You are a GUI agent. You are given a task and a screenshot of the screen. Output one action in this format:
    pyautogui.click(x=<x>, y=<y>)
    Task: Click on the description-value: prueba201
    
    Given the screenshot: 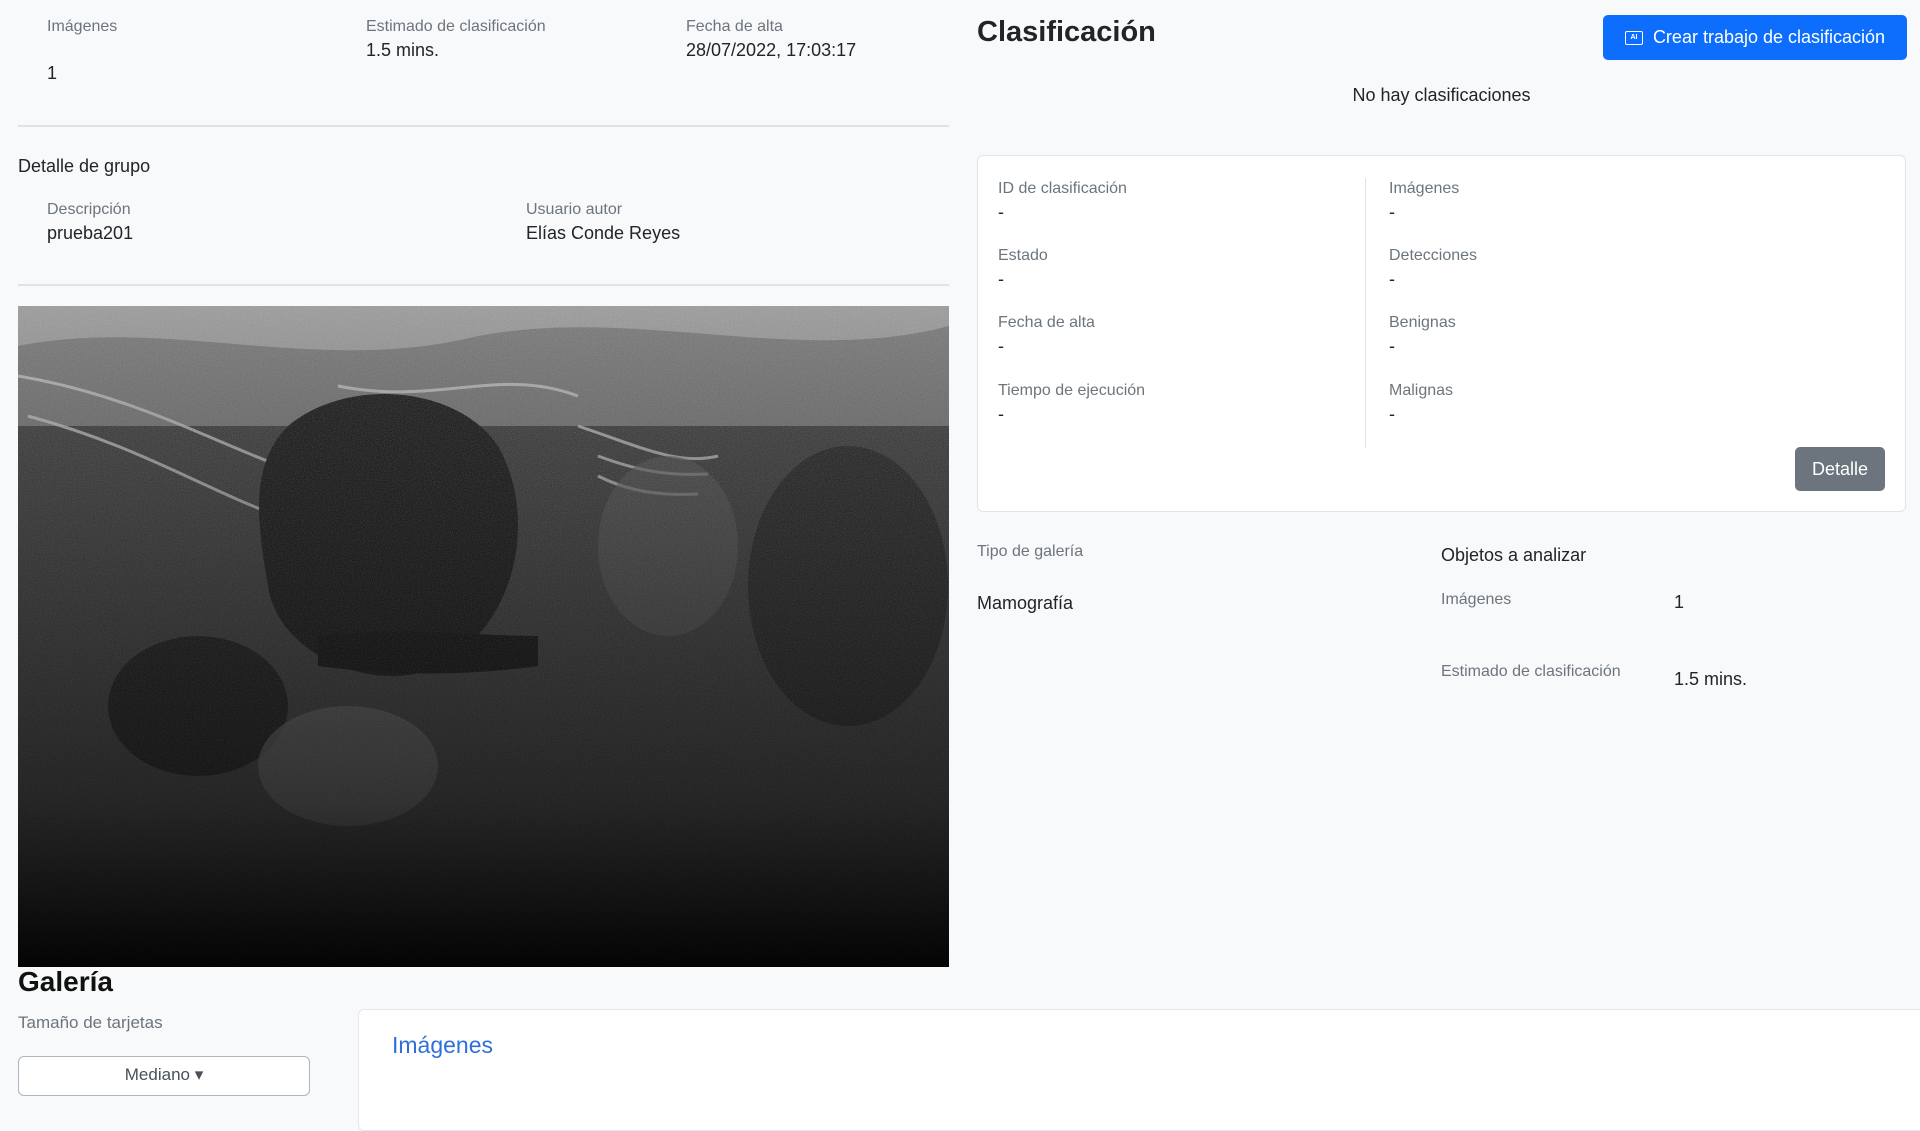 What is the action you would take?
    pyautogui.click(x=90, y=233)
    